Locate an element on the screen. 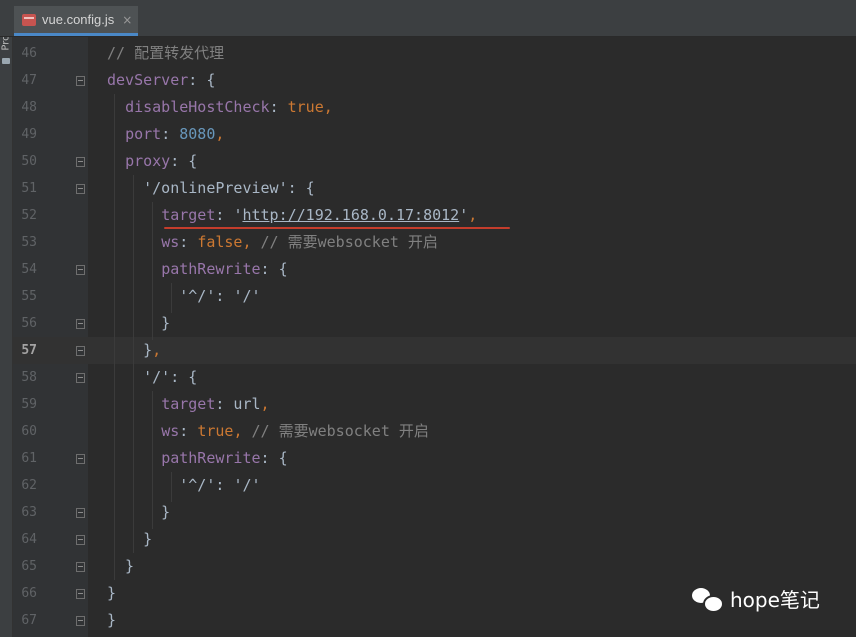 This screenshot has width=856, height=637. code-token: http://192.168.0.17:8012 is located at coordinates (351, 215).